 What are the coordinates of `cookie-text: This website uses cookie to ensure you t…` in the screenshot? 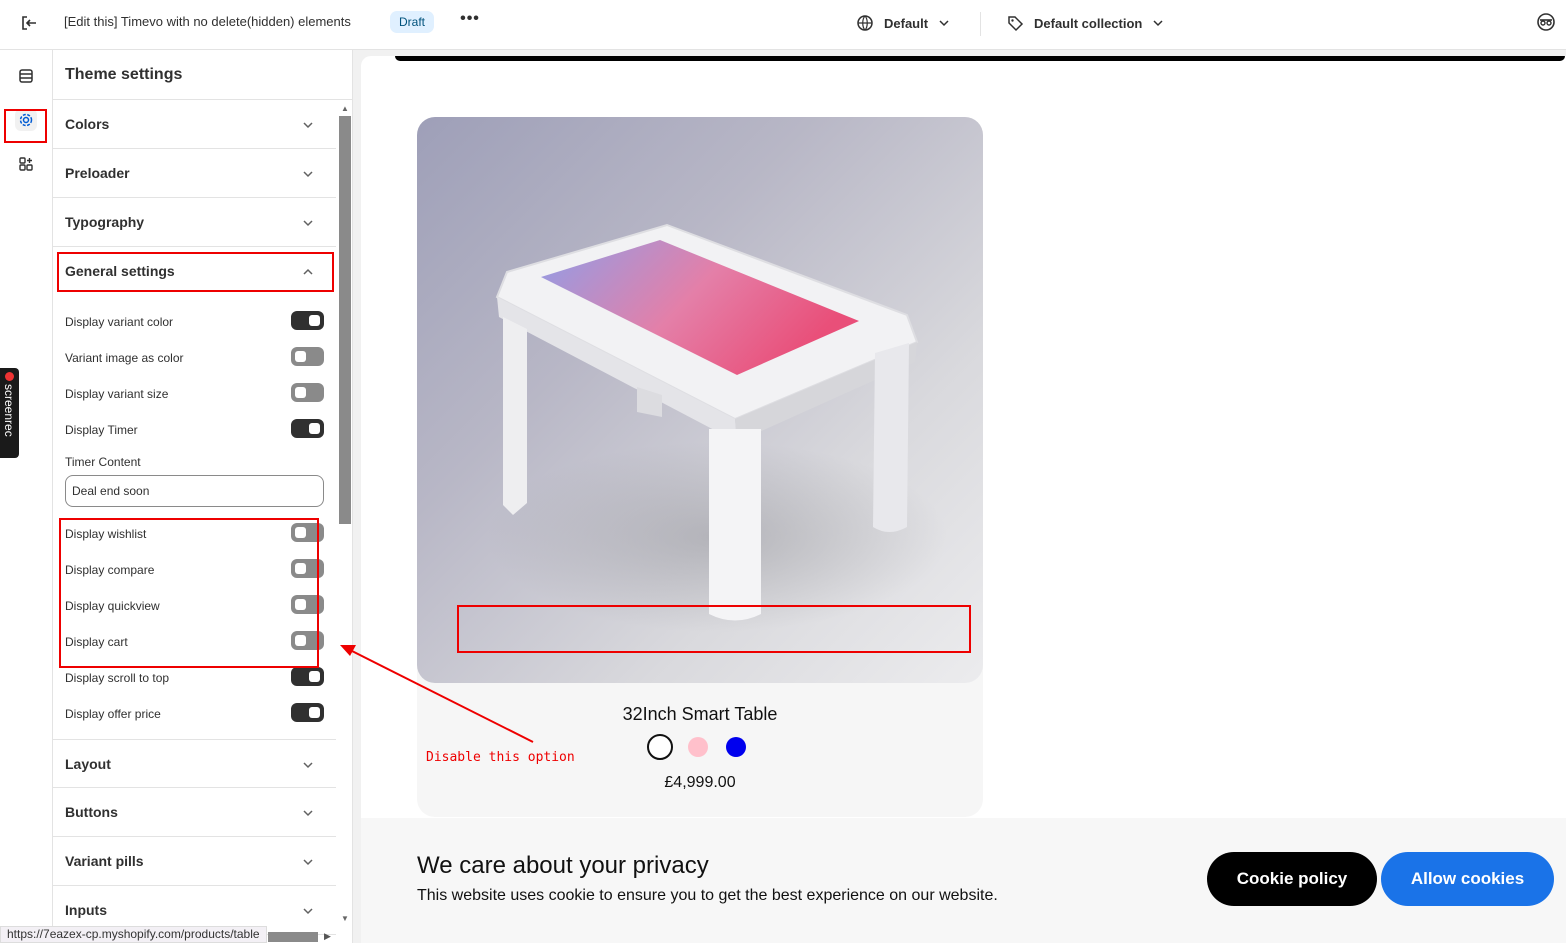 It's located at (707, 895).